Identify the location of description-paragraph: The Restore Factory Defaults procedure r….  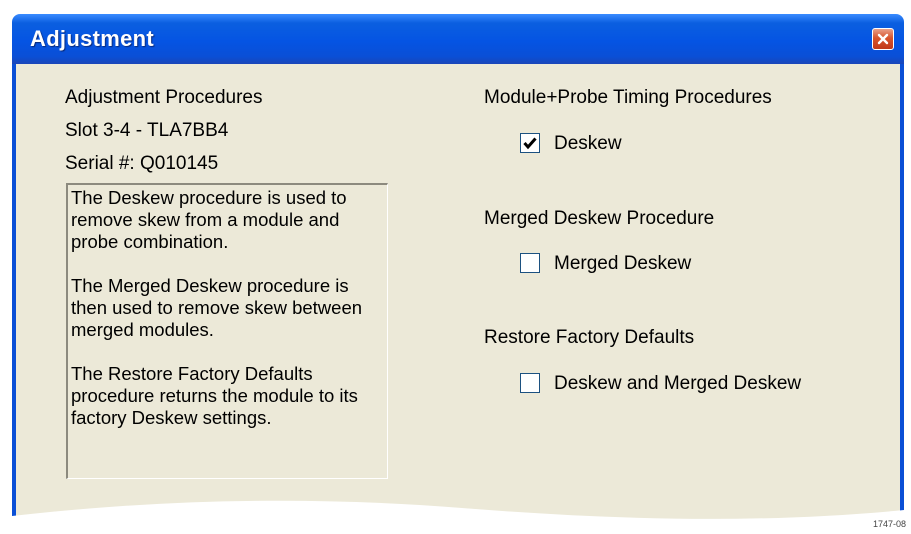
(214, 395).